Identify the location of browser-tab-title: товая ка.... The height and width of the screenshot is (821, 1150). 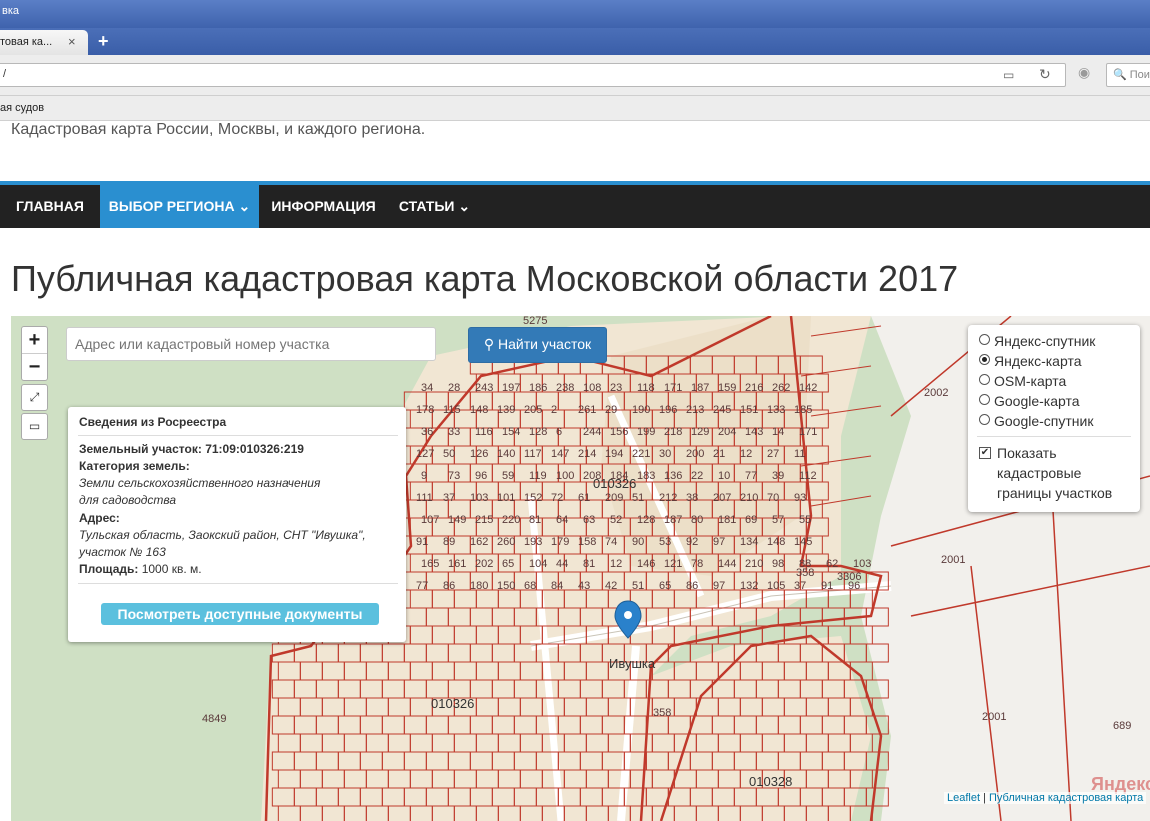
(26, 42).